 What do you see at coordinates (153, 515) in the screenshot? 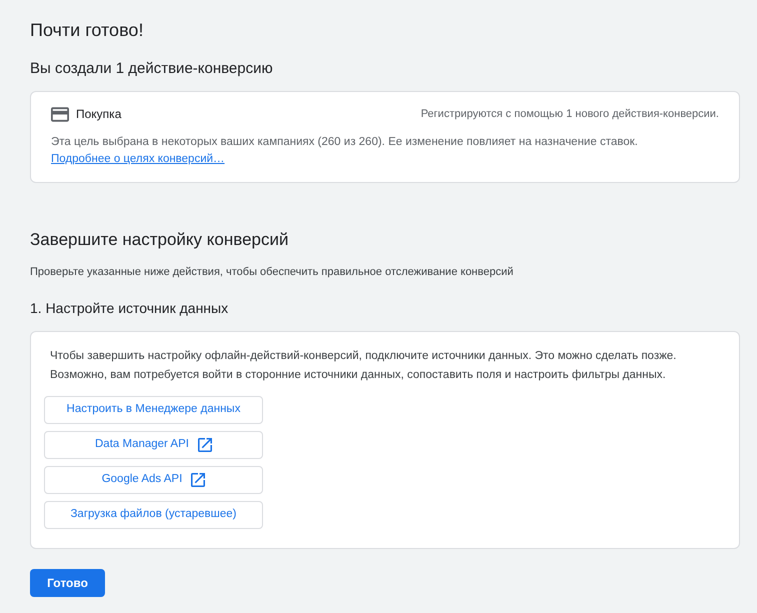
I see `data-source-button: Загрузка файлов (устаревшее)` at bounding box center [153, 515].